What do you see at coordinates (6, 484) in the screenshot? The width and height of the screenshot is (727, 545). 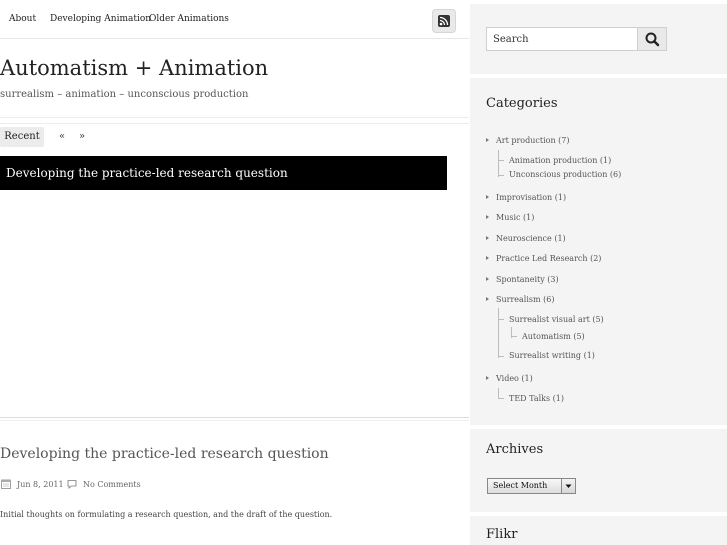 I see `calendar-icon` at bounding box center [6, 484].